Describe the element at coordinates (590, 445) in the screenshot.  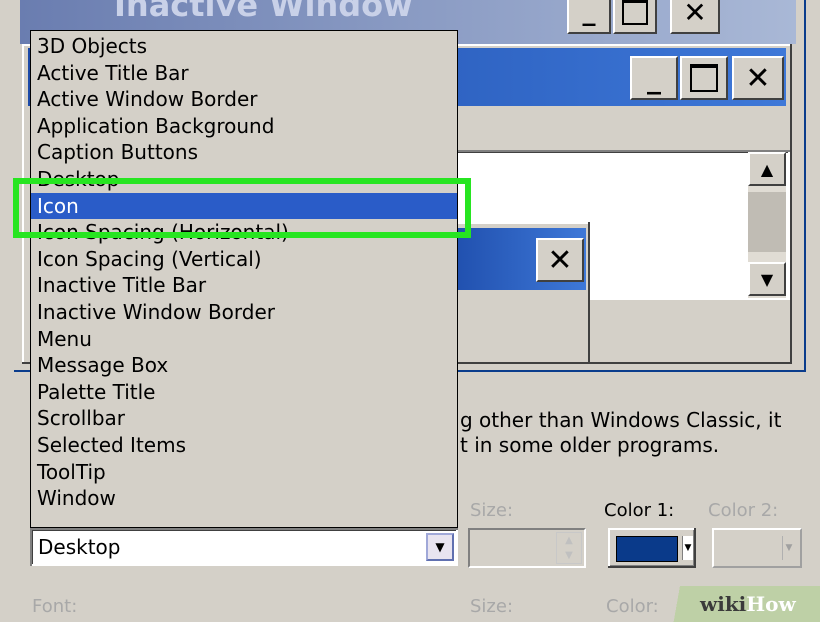
I see `description-line-2: t in some older programs.` at that location.